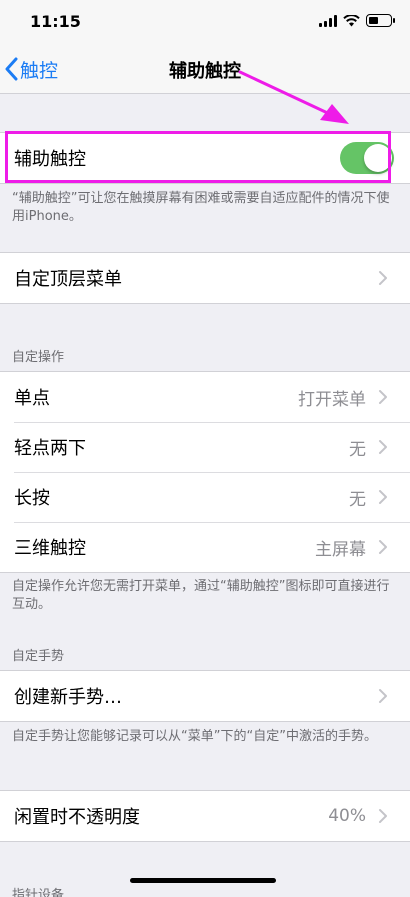 The width and height of the screenshot is (410, 897). I want to click on idle-opacity-section: 闲置时不透明度 40%, so click(205, 816).